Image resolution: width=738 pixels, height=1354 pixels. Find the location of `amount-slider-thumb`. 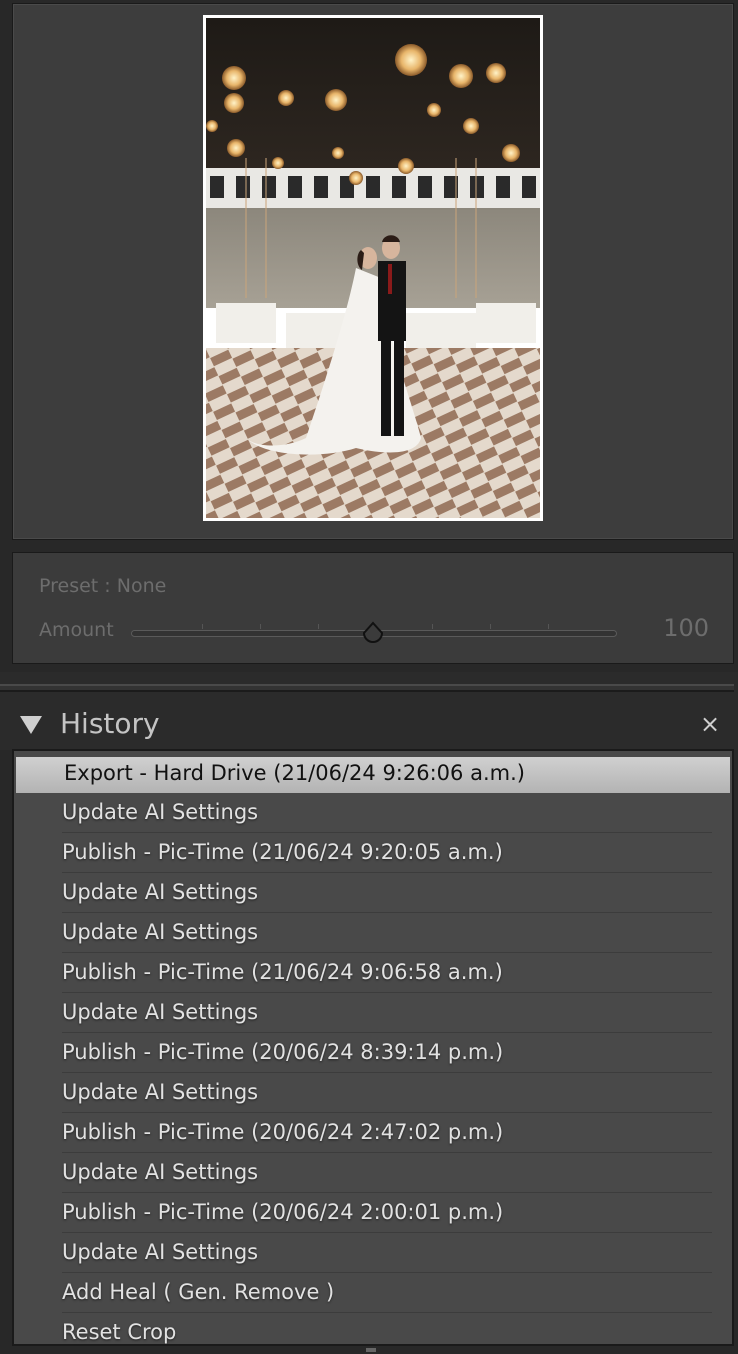

amount-slider-thumb is located at coordinates (373, 633).